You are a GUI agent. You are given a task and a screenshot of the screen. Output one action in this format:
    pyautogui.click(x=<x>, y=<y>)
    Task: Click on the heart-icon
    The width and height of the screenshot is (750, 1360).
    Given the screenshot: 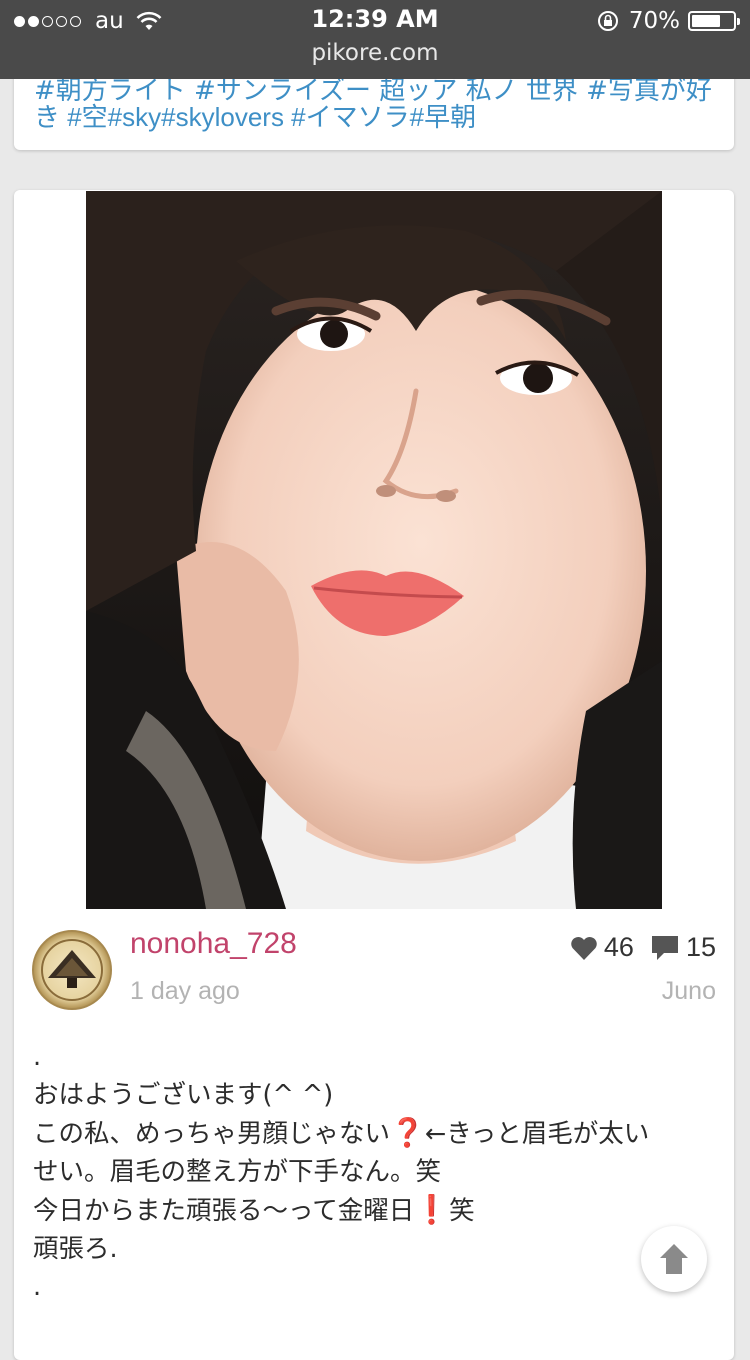 What is the action you would take?
    pyautogui.click(x=584, y=948)
    